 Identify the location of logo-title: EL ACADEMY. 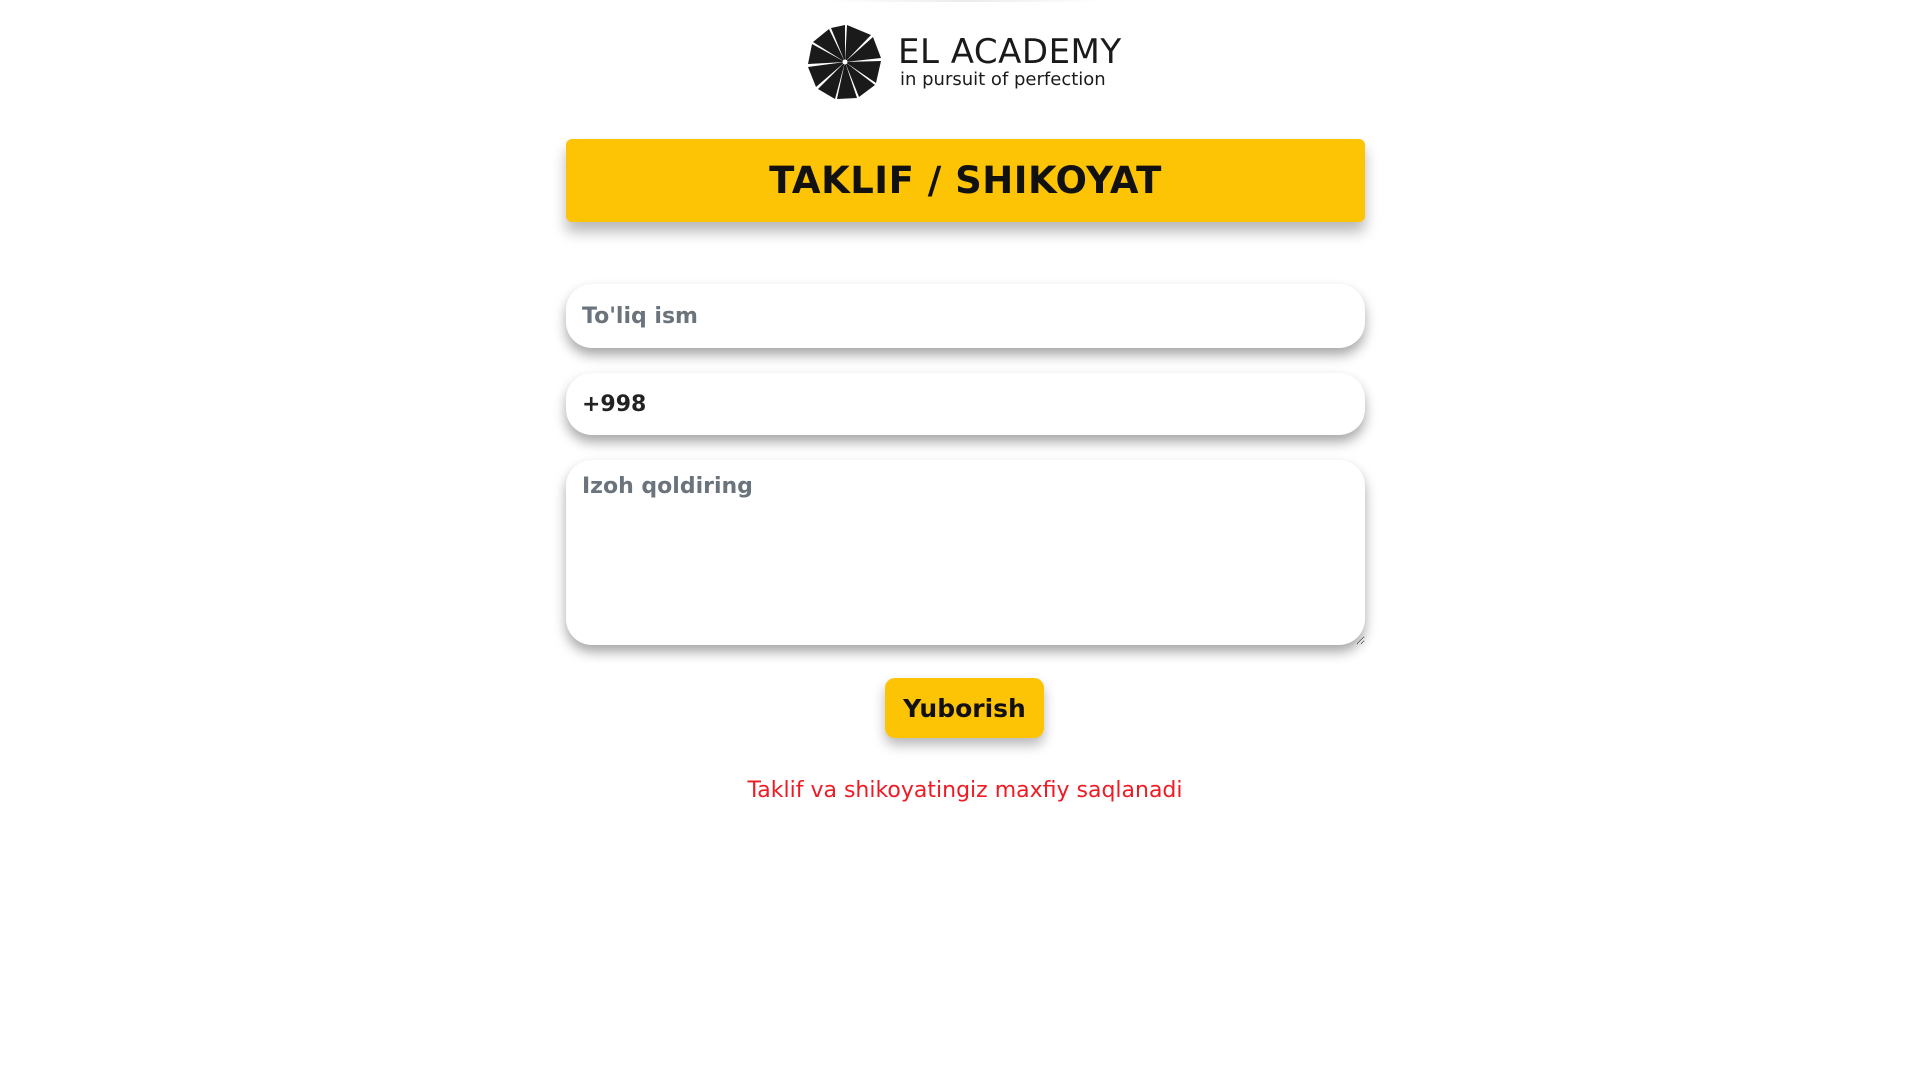
(1010, 52).